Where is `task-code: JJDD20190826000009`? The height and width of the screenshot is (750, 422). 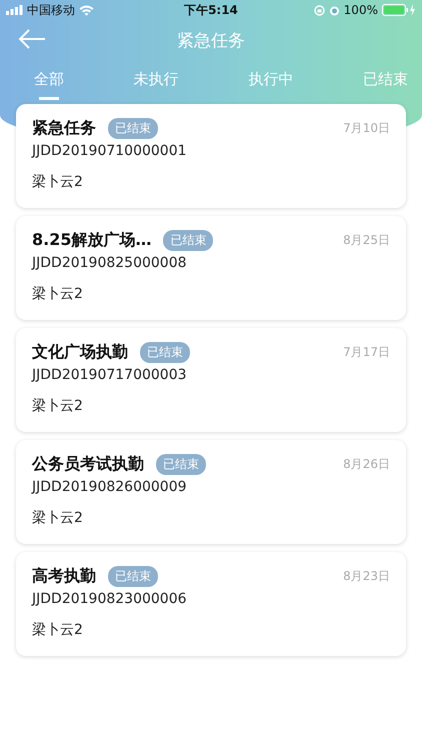
task-code: JJDD20190826000009 is located at coordinates (110, 487).